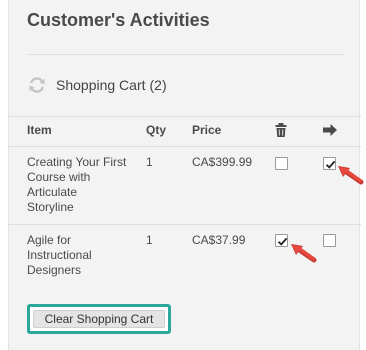 Image resolution: width=366 pixels, height=350 pixels. I want to click on column-header-item: Item, so click(39, 130).